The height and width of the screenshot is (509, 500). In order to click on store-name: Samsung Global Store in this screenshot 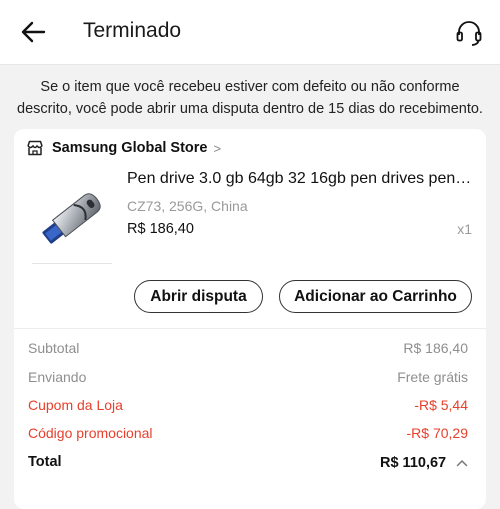, I will do `click(130, 148)`.